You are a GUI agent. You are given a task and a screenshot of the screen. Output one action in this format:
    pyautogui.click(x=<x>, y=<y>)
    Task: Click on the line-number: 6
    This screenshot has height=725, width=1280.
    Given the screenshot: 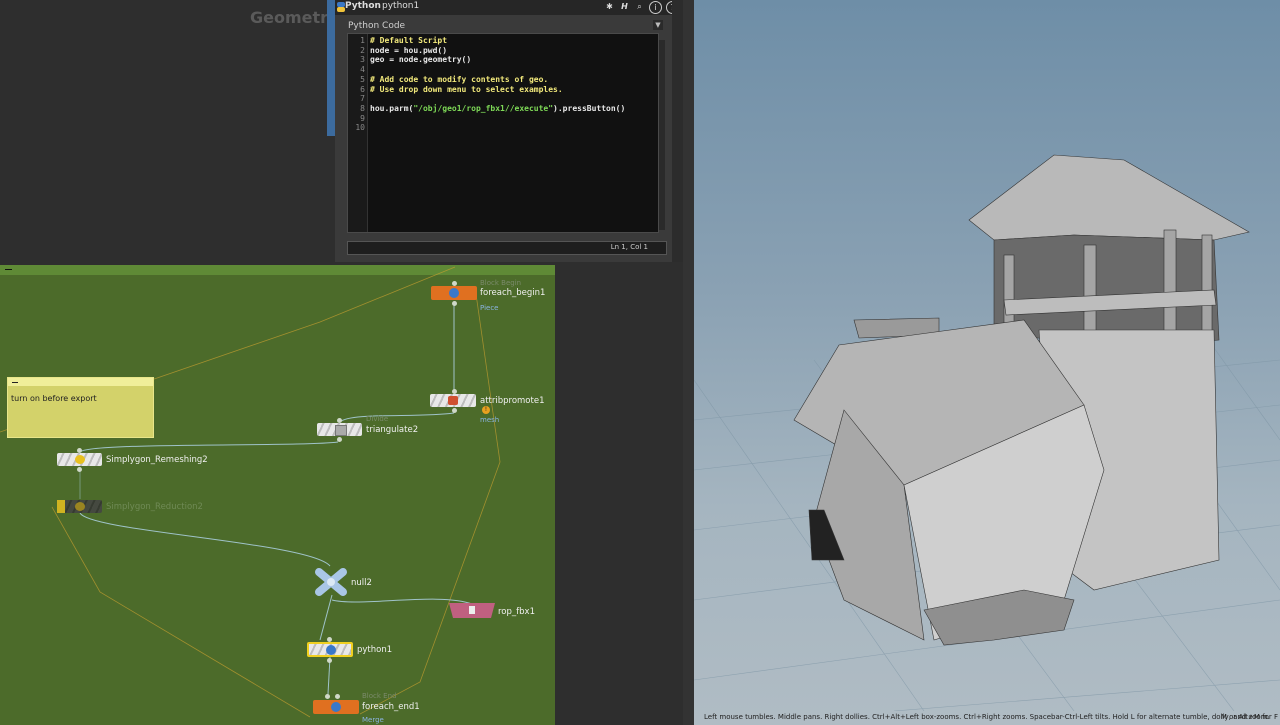 What is the action you would take?
    pyautogui.click(x=362, y=89)
    